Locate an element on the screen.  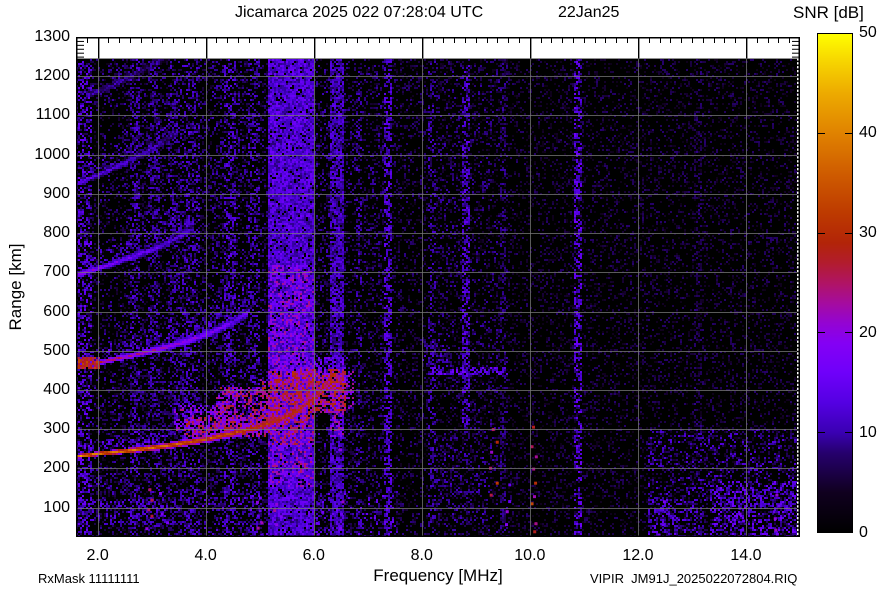
colorbar-tick-label: 20 is located at coordinates (868, 332).